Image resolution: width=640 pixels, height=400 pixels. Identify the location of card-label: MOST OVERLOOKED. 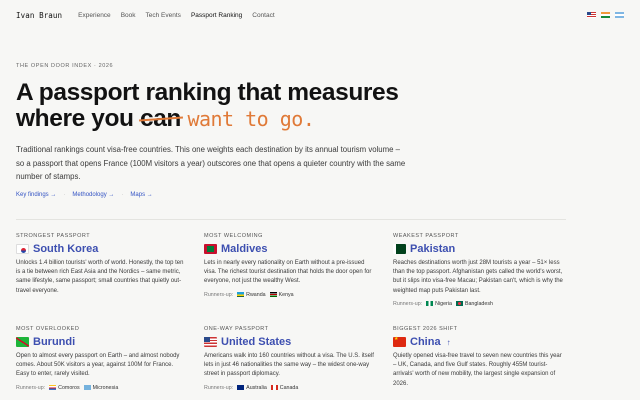
(48, 329).